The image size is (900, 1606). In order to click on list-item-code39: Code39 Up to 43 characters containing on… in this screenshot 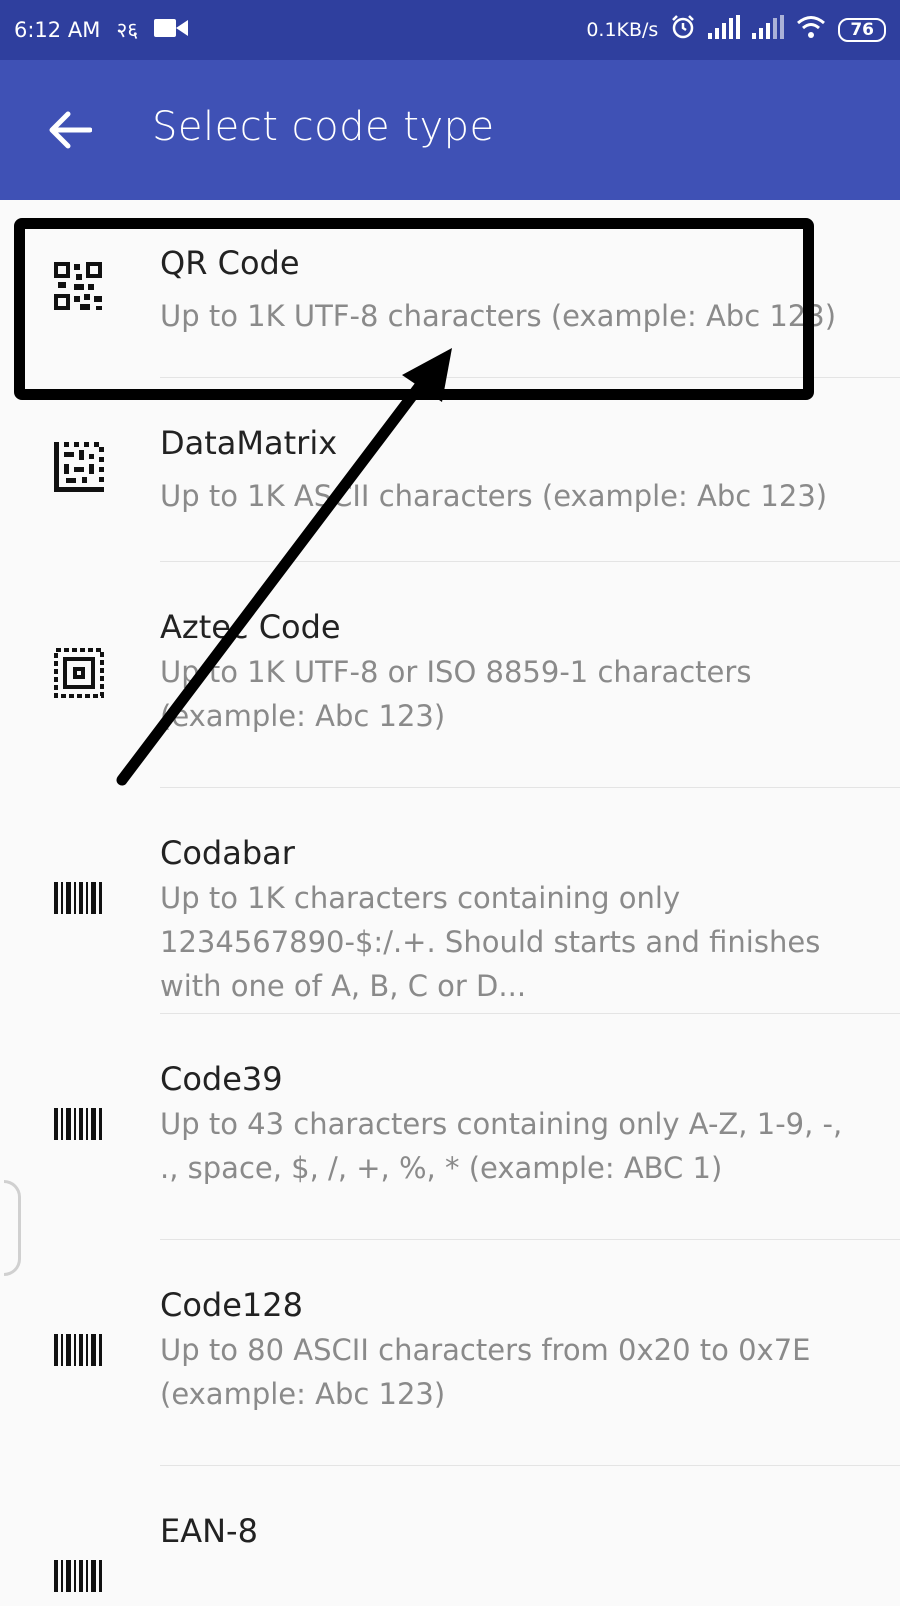, I will do `click(450, 1127)`.